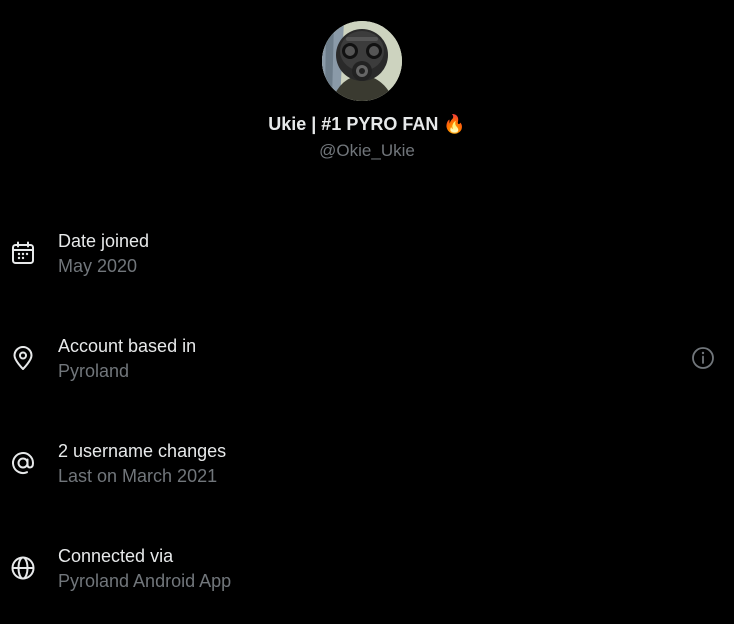  What do you see at coordinates (127, 346) in the screenshot?
I see `row-title: Account based in` at bounding box center [127, 346].